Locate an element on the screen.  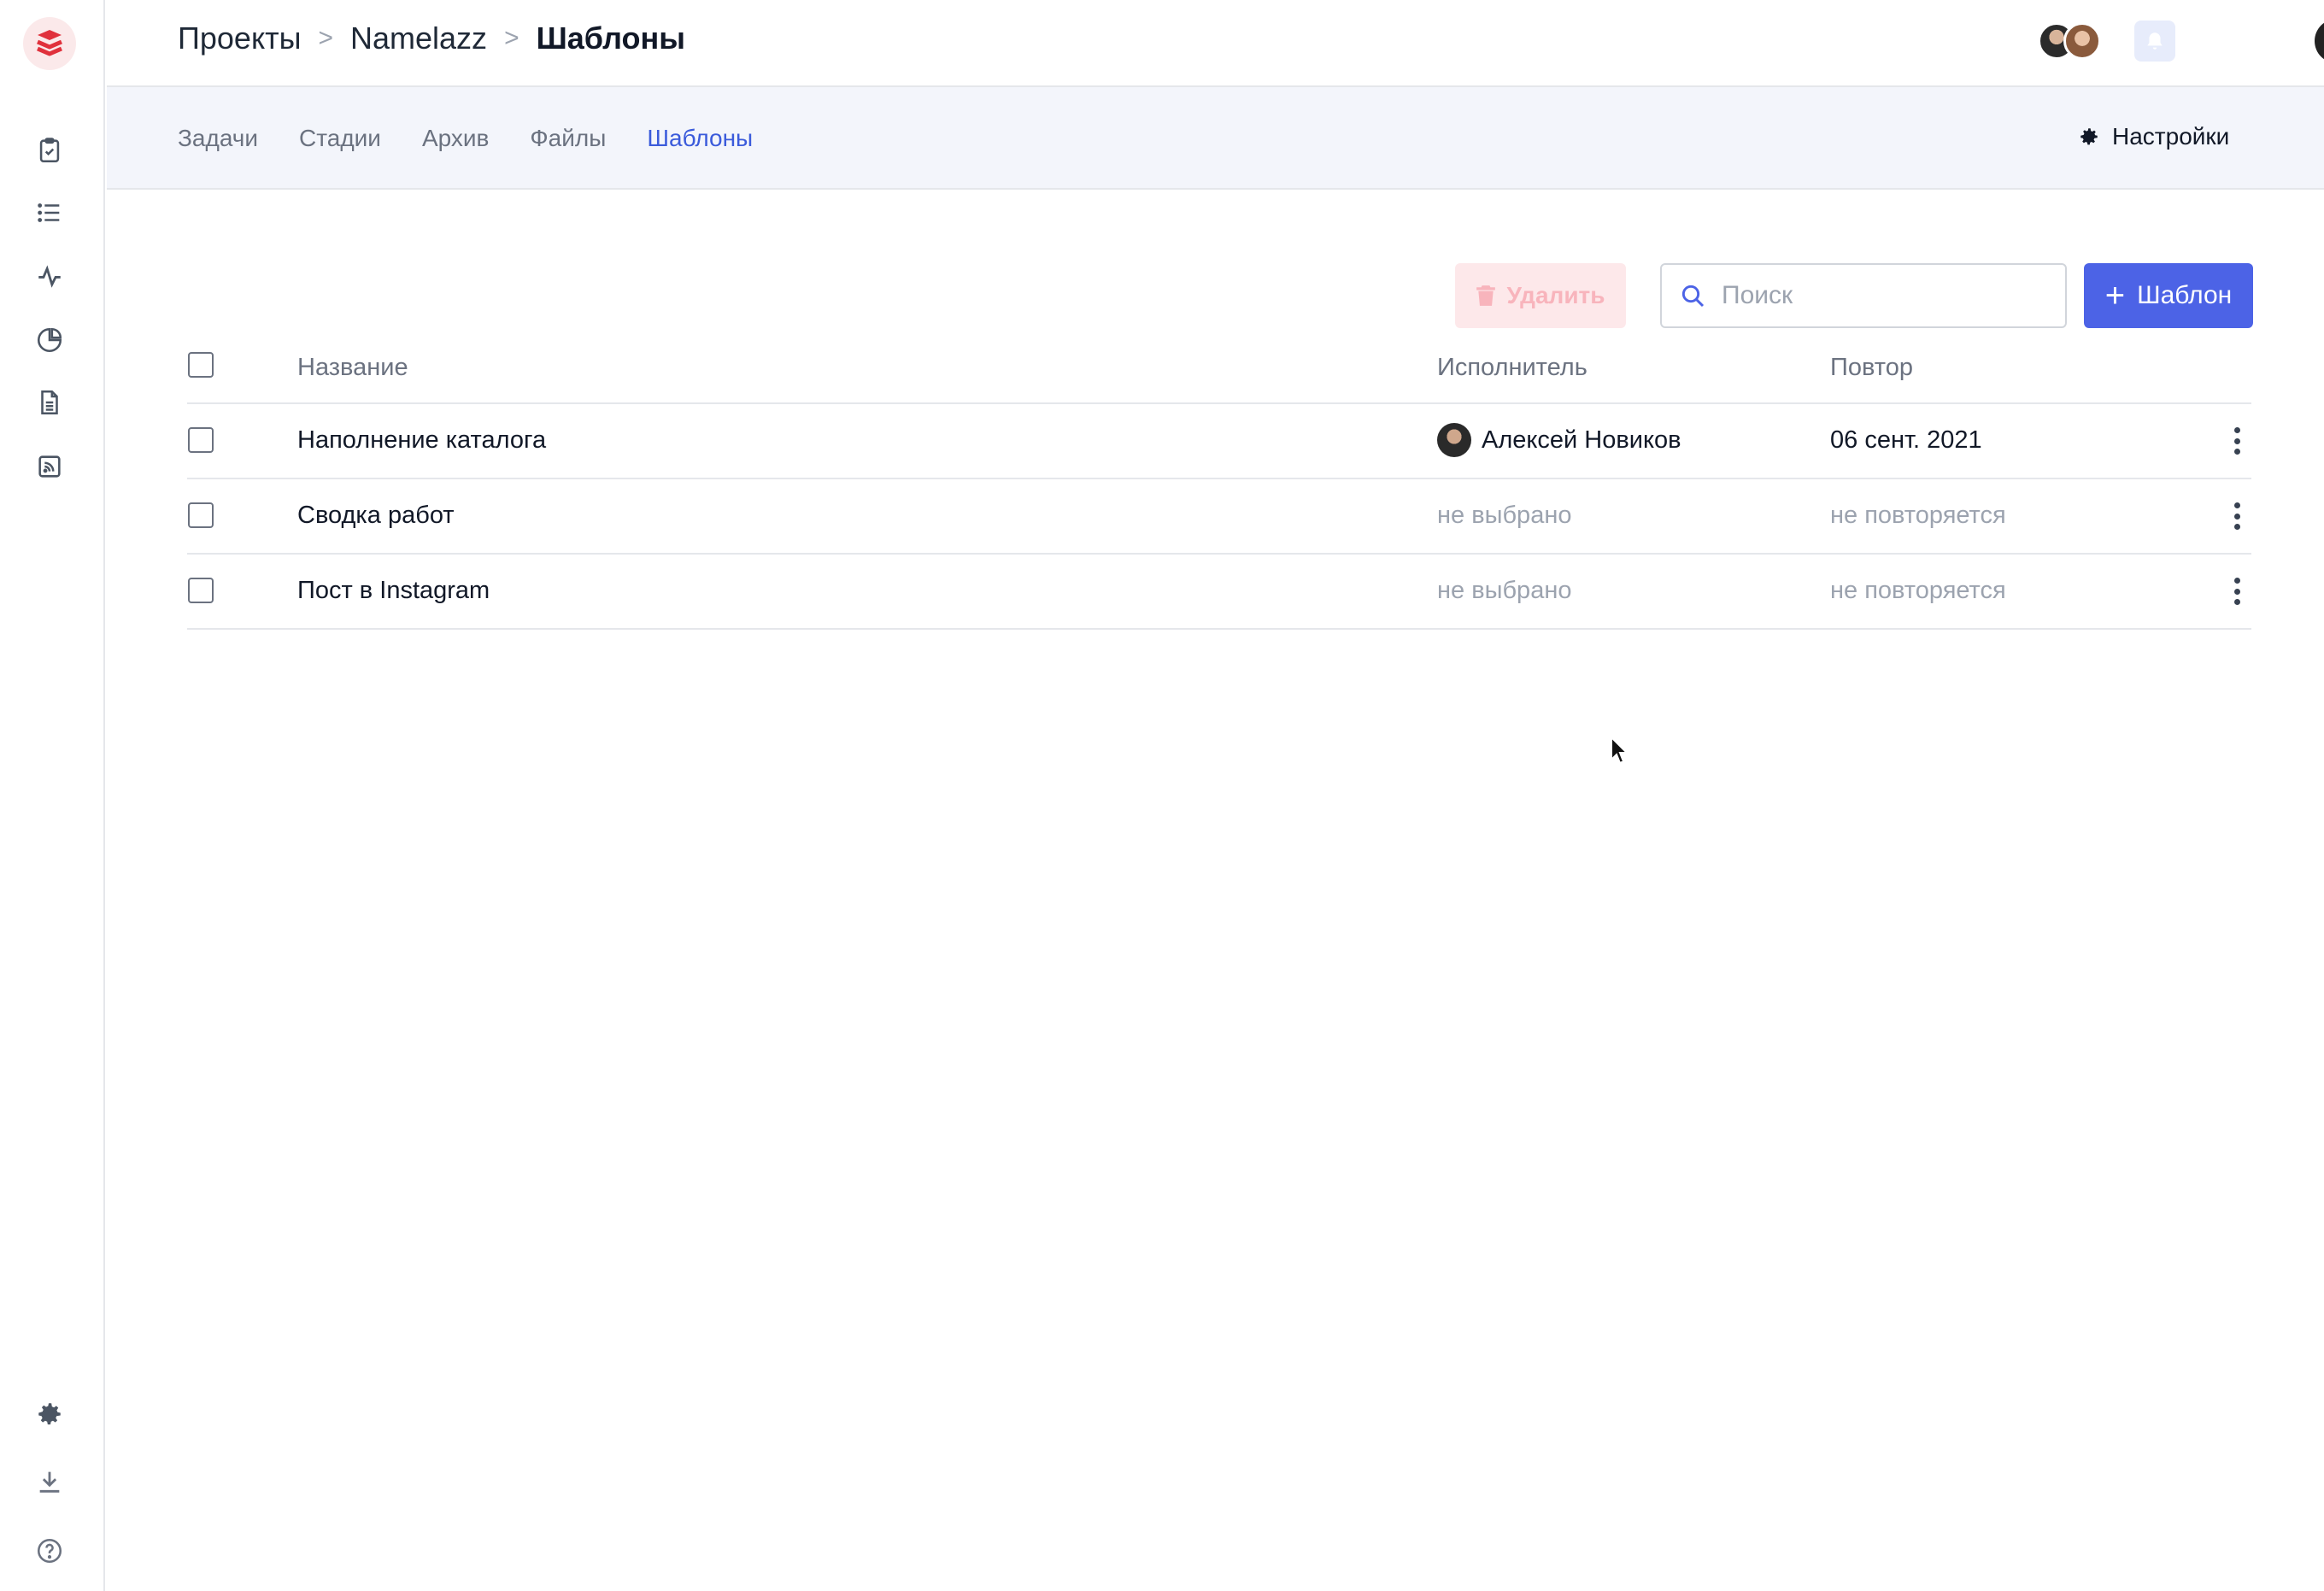
notifications-bell-icon is located at coordinates (2154, 41).